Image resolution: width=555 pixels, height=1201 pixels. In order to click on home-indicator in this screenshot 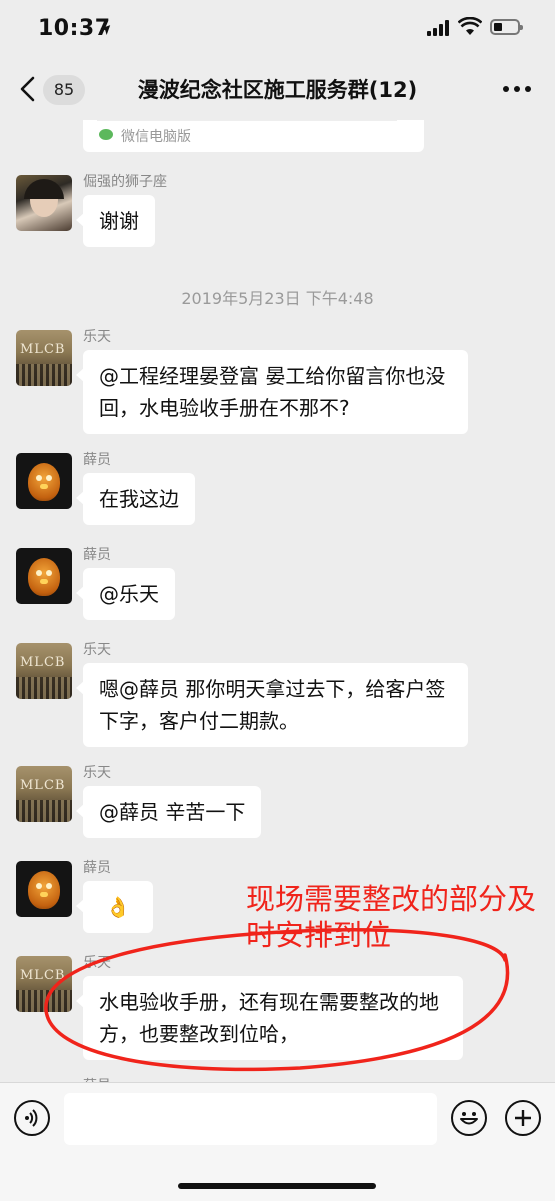, I will do `click(277, 1186)`.